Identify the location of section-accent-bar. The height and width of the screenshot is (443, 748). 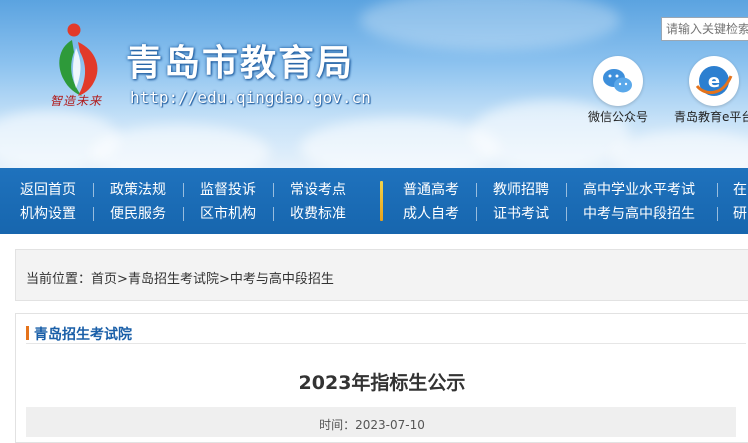
(27, 333).